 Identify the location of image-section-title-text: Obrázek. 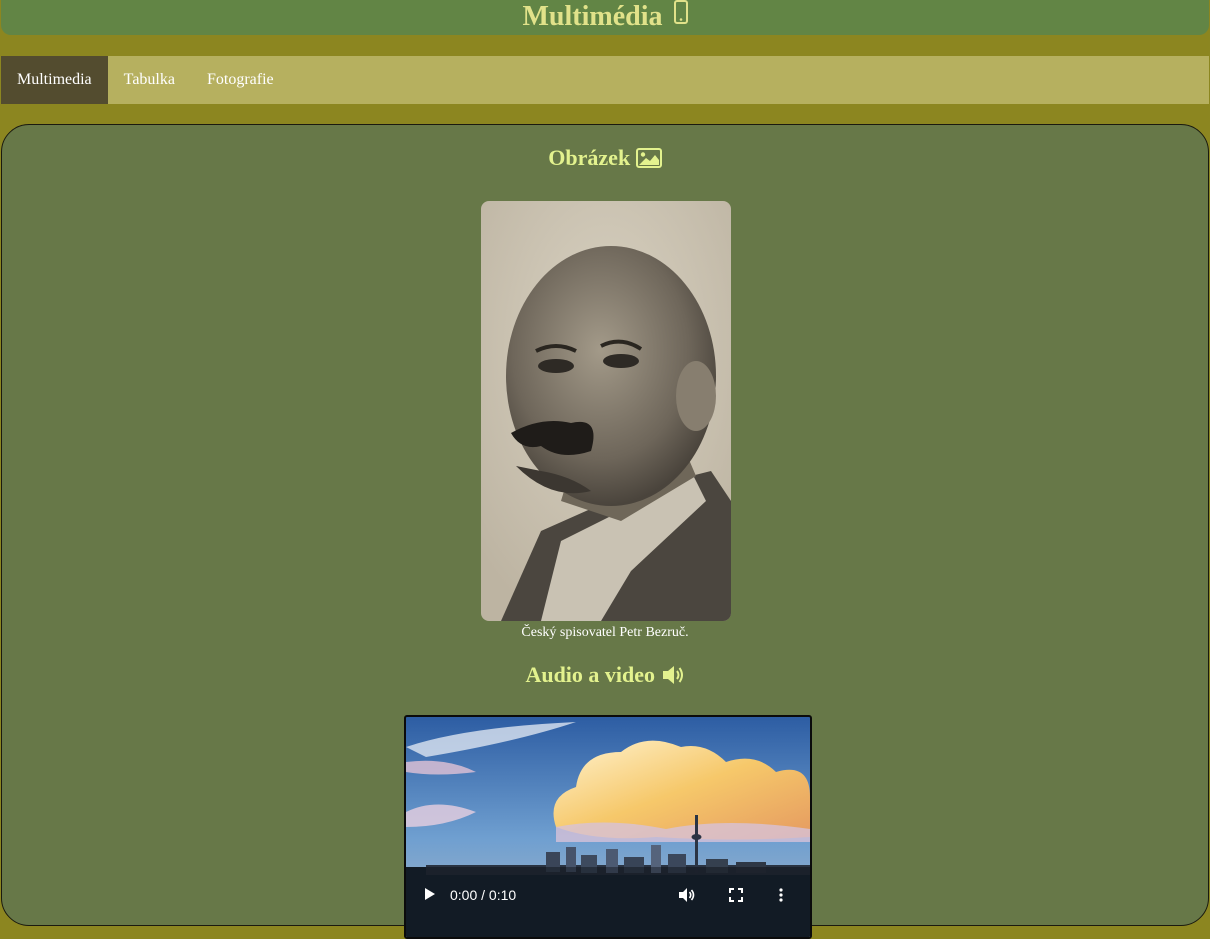
(589, 157).